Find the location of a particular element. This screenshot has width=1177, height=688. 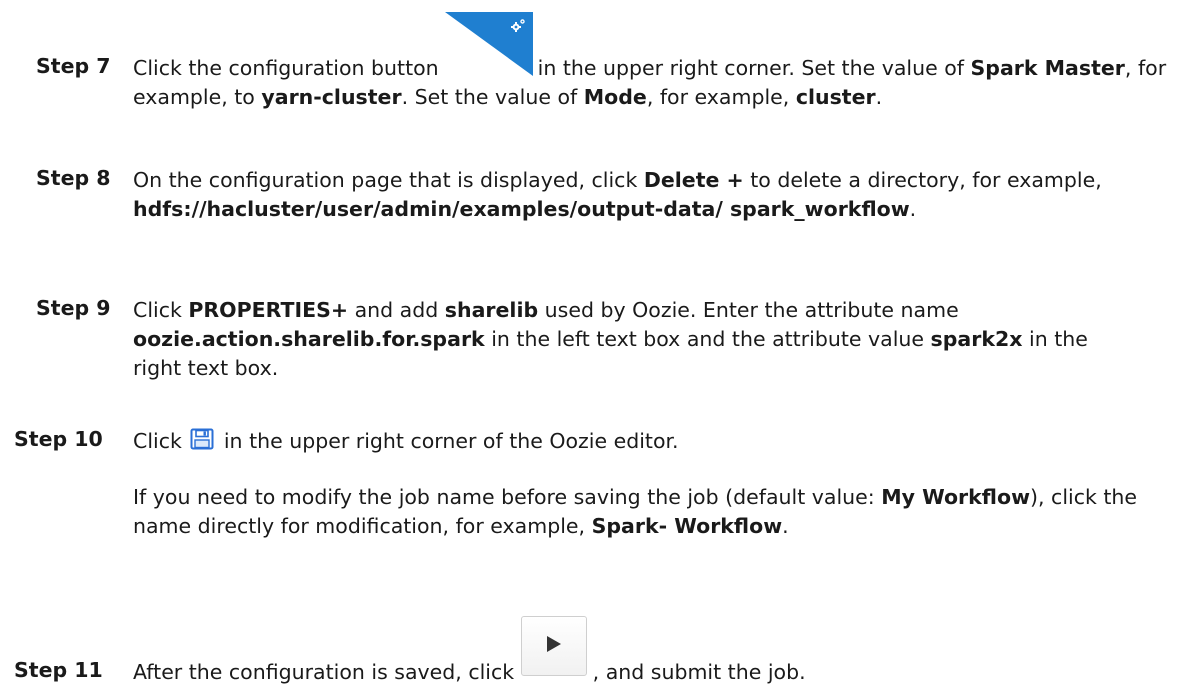

step-label: Step 10 is located at coordinates (58, 439).